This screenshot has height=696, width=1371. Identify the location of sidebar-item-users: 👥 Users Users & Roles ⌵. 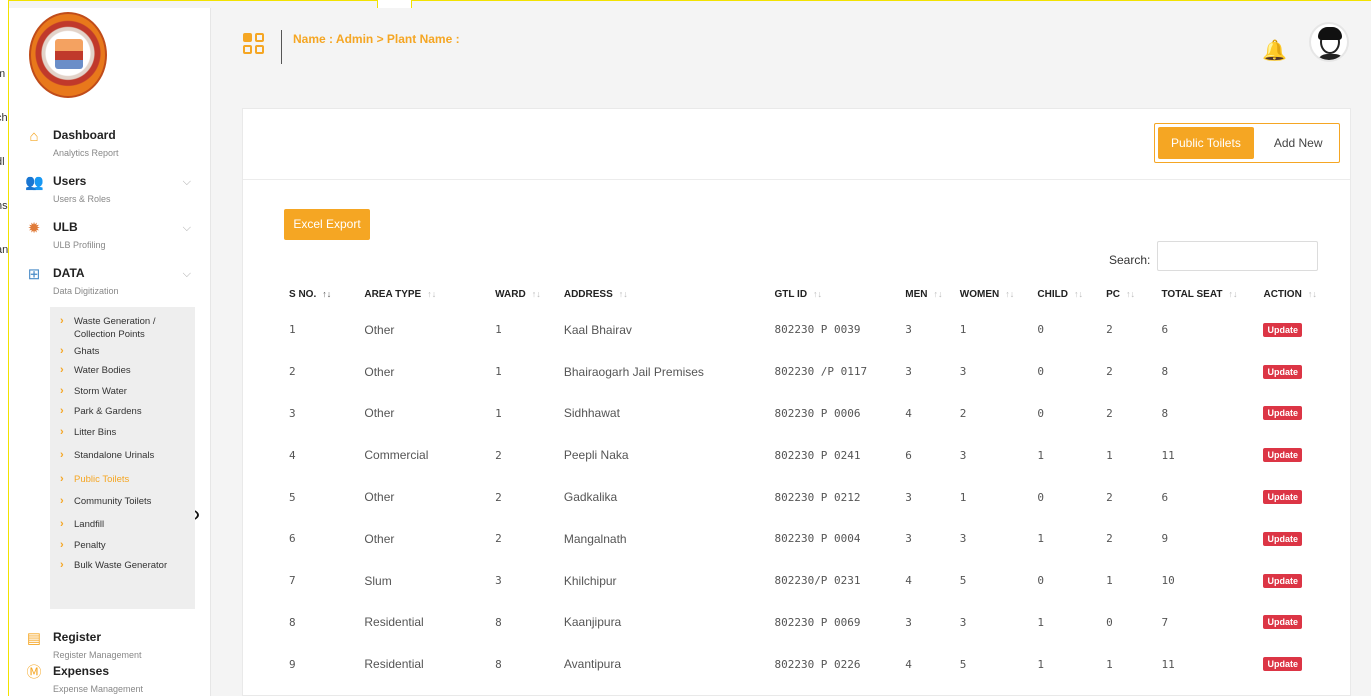
(109, 195).